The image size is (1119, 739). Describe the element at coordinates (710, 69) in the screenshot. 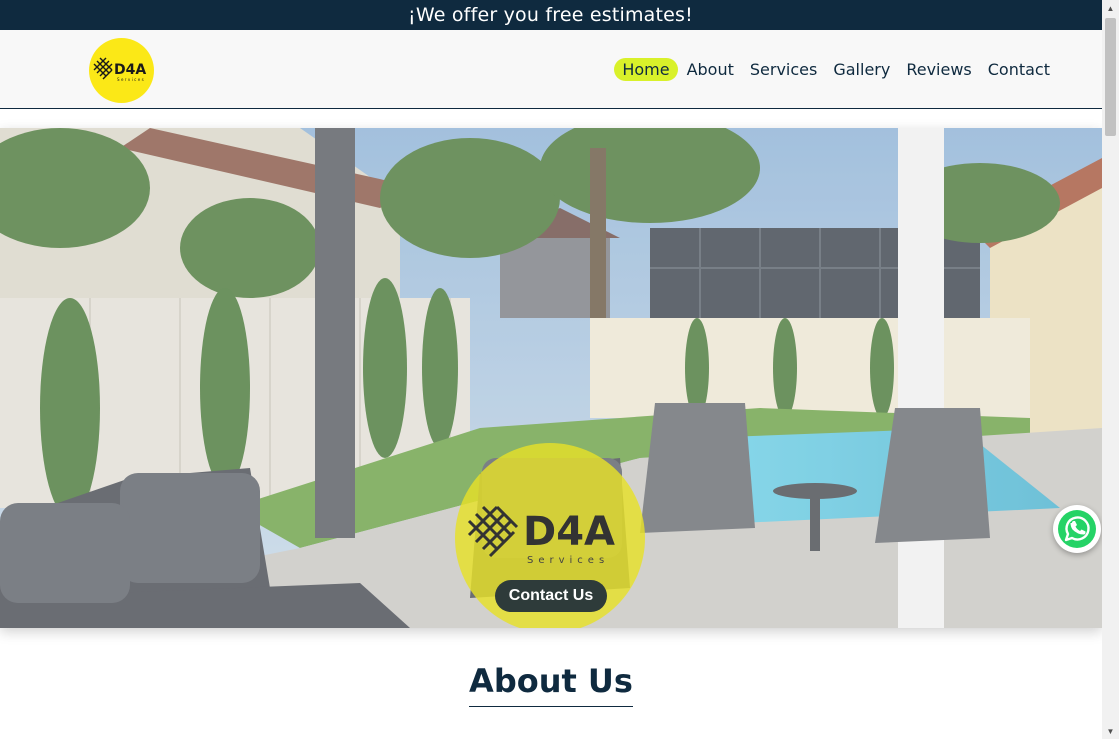

I see `nav-about: About` at that location.